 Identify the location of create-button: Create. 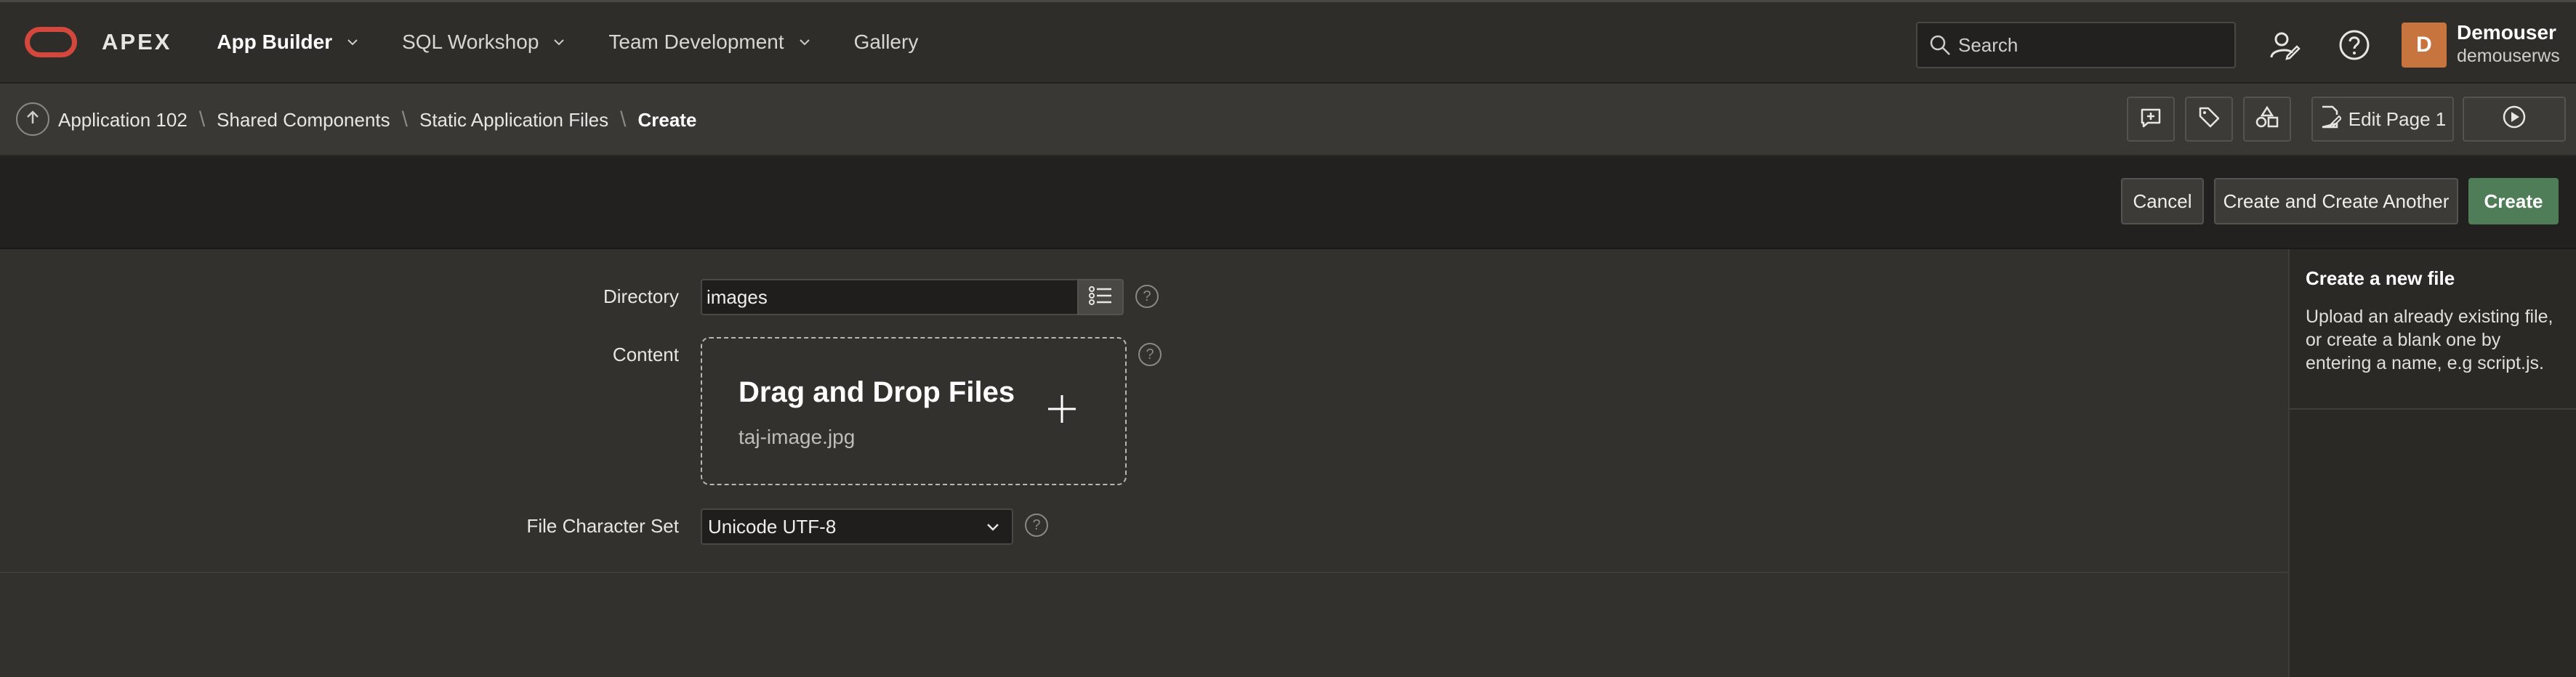
(2513, 201).